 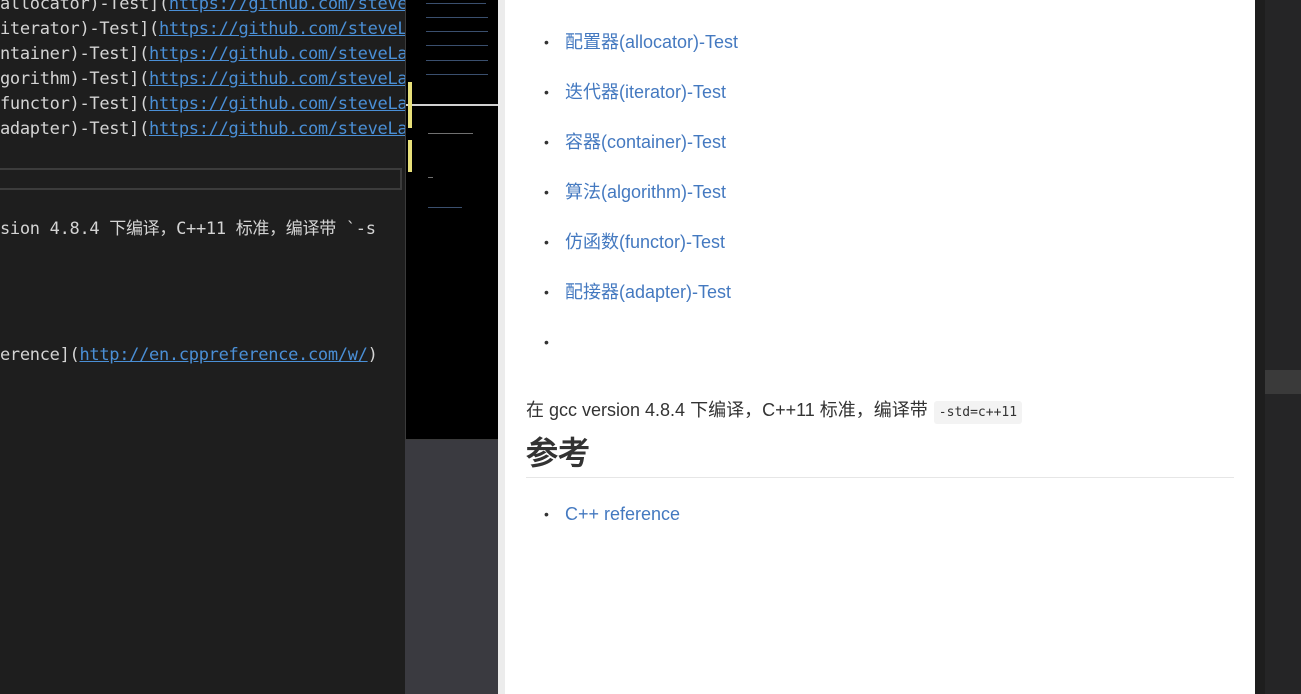 I want to click on inline-code: -std=c++11, so click(x=978, y=412).